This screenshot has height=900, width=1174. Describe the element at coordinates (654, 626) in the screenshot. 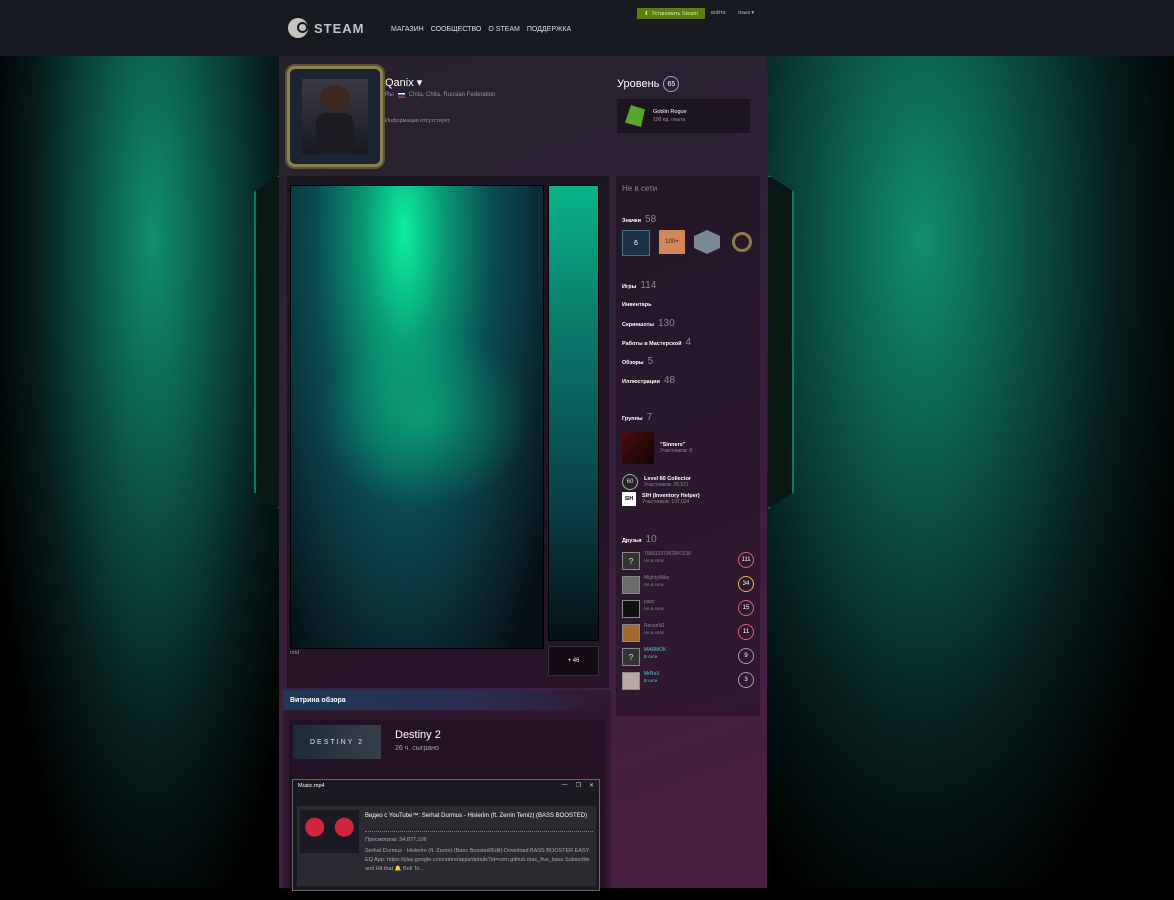

I see `friend-name: ReconN1` at that location.